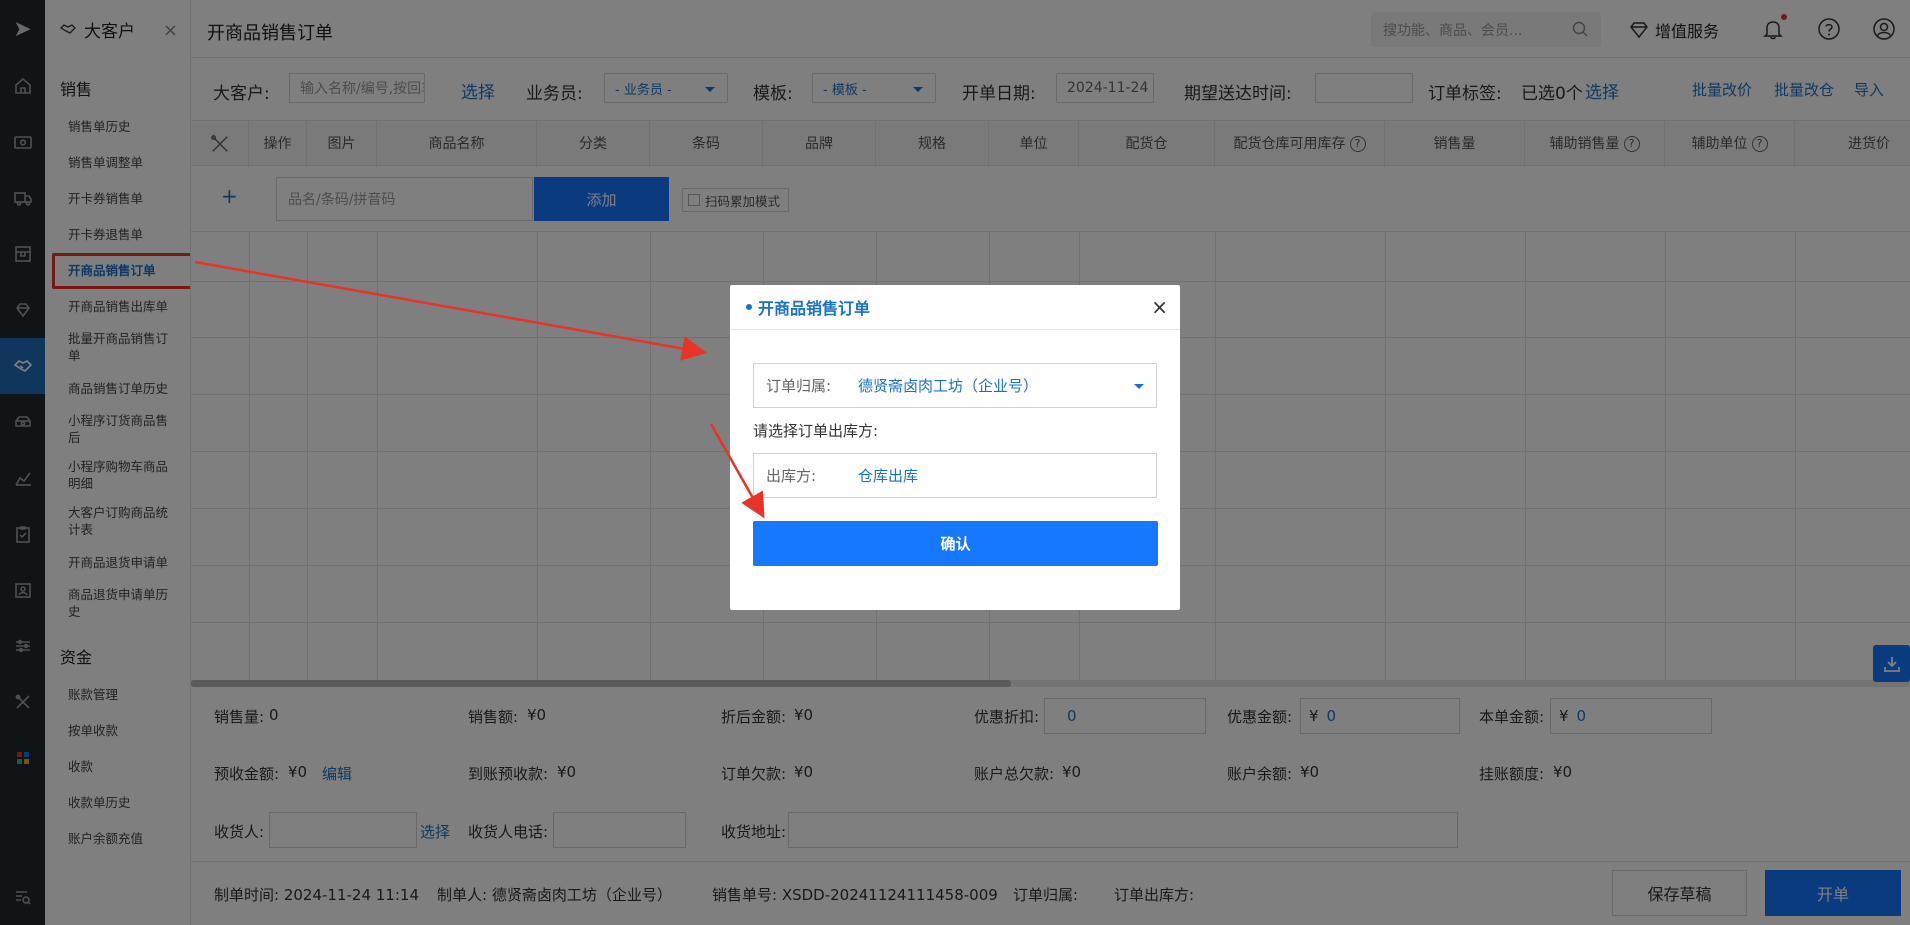 The height and width of the screenshot is (925, 1910). Describe the element at coordinates (955, 543) in the screenshot. I see `confirm-button: 确认` at that location.